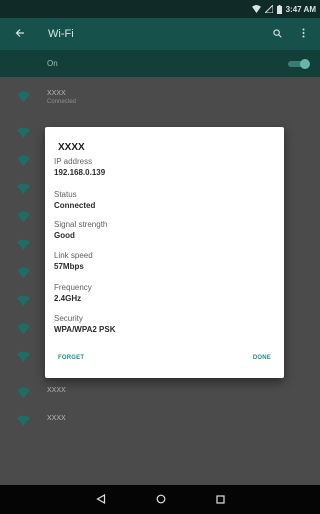  I want to click on battery-icon, so click(279, 9).